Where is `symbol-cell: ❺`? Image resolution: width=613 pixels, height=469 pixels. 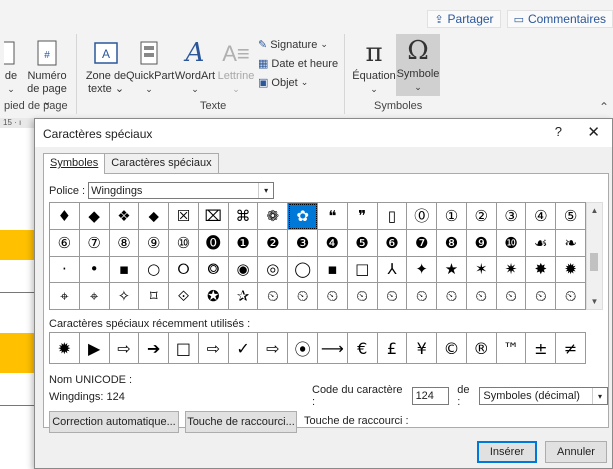 symbol-cell: ❺ is located at coordinates (362, 243).